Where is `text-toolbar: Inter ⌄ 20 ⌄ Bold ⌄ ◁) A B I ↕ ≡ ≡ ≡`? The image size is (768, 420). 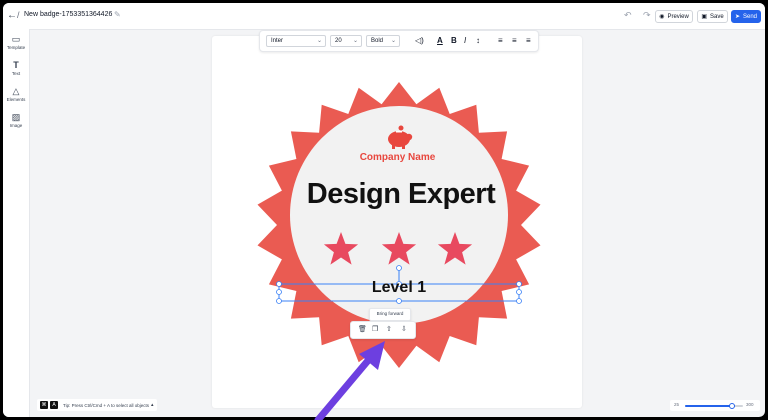
text-toolbar: Inter ⌄ 20 ⌄ Bold ⌄ ◁) A B I ↕ ≡ ≡ ≡ is located at coordinates (399, 41).